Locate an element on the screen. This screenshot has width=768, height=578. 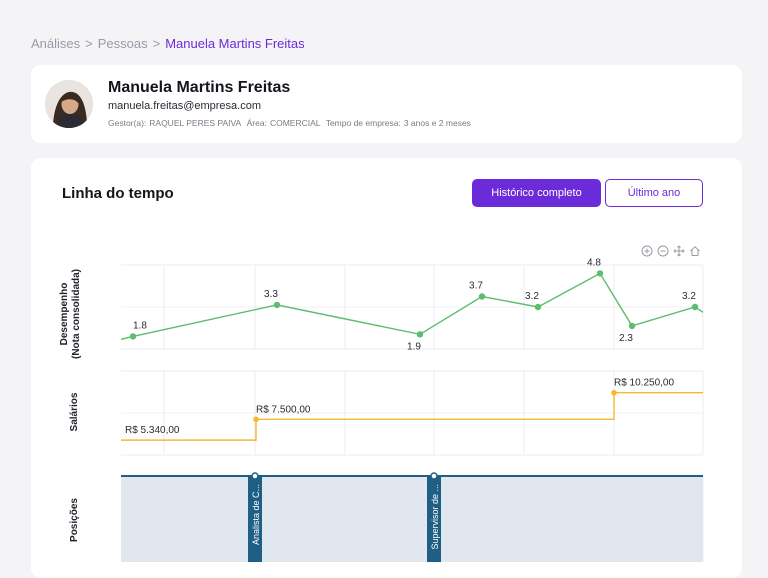
salary-line is located at coordinates (412, 416).